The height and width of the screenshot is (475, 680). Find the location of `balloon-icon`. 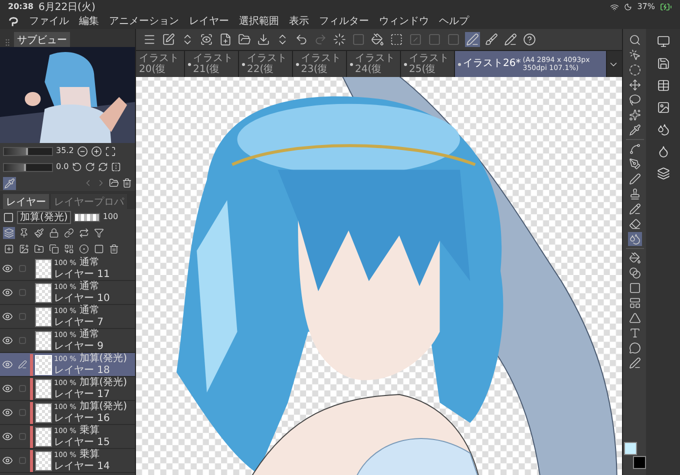

balloon-icon is located at coordinates (634, 348).